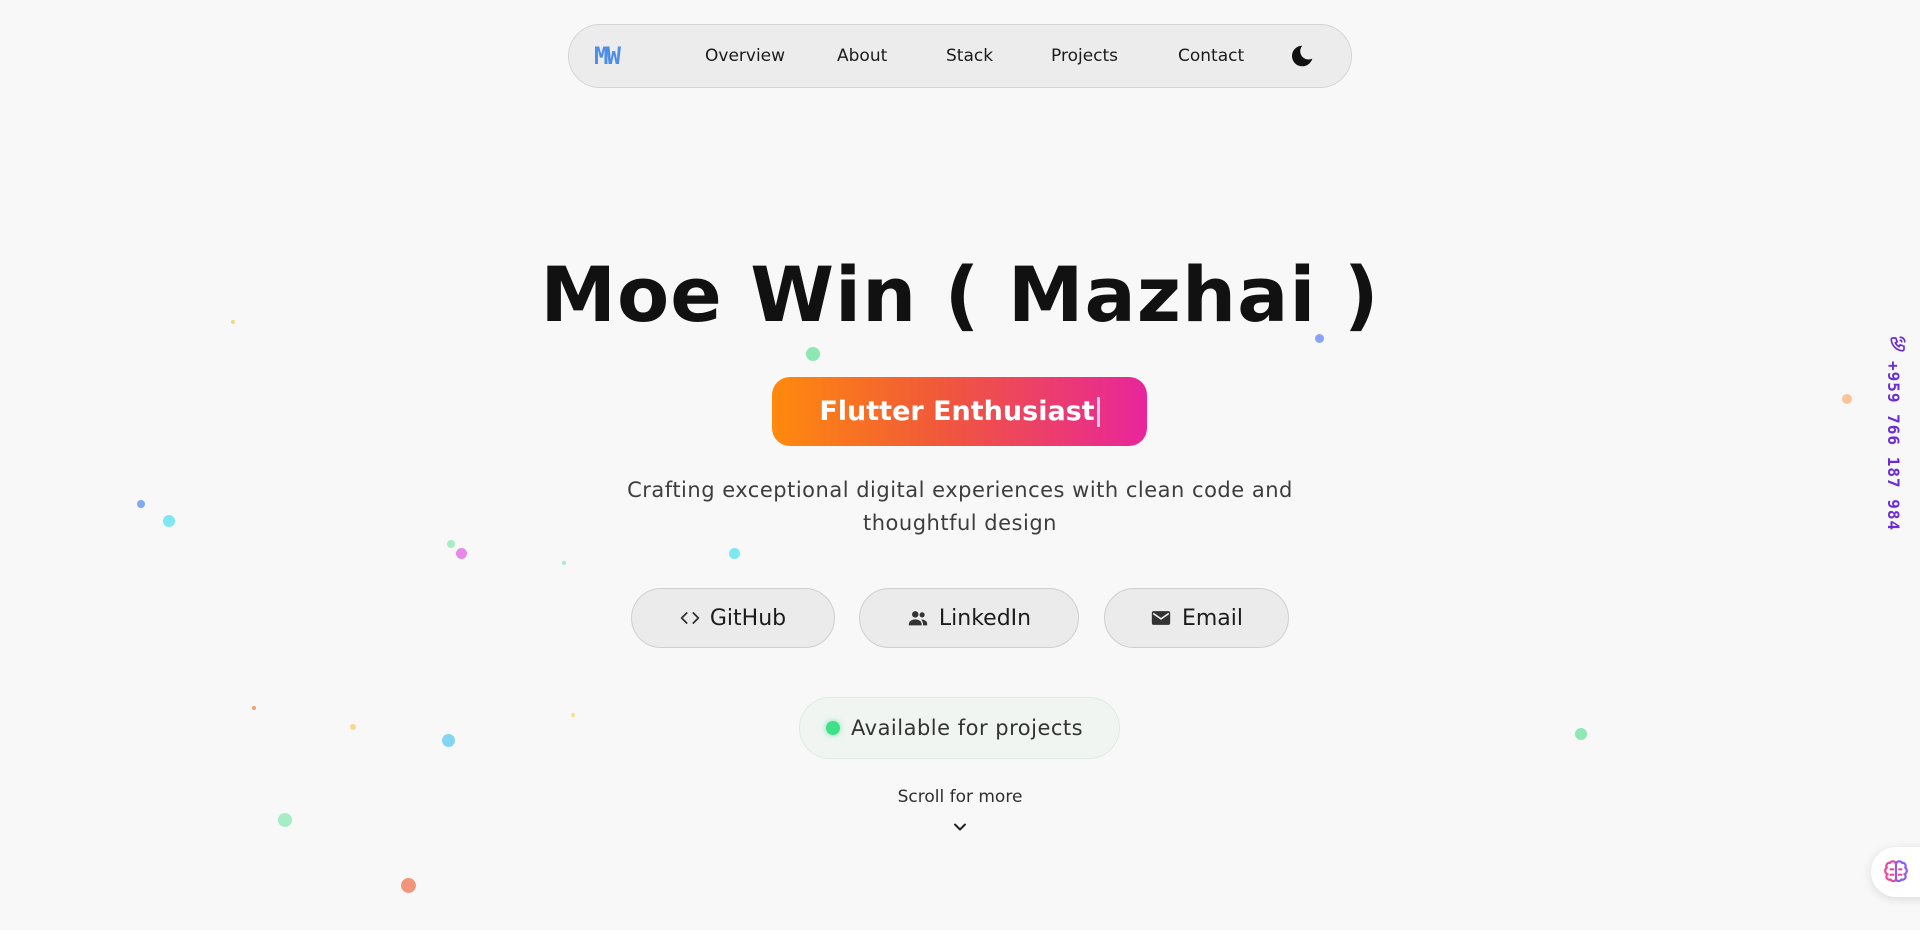 Image resolution: width=1920 pixels, height=930 pixels. What do you see at coordinates (1212, 618) in the screenshot?
I see `email-label: Email` at bounding box center [1212, 618].